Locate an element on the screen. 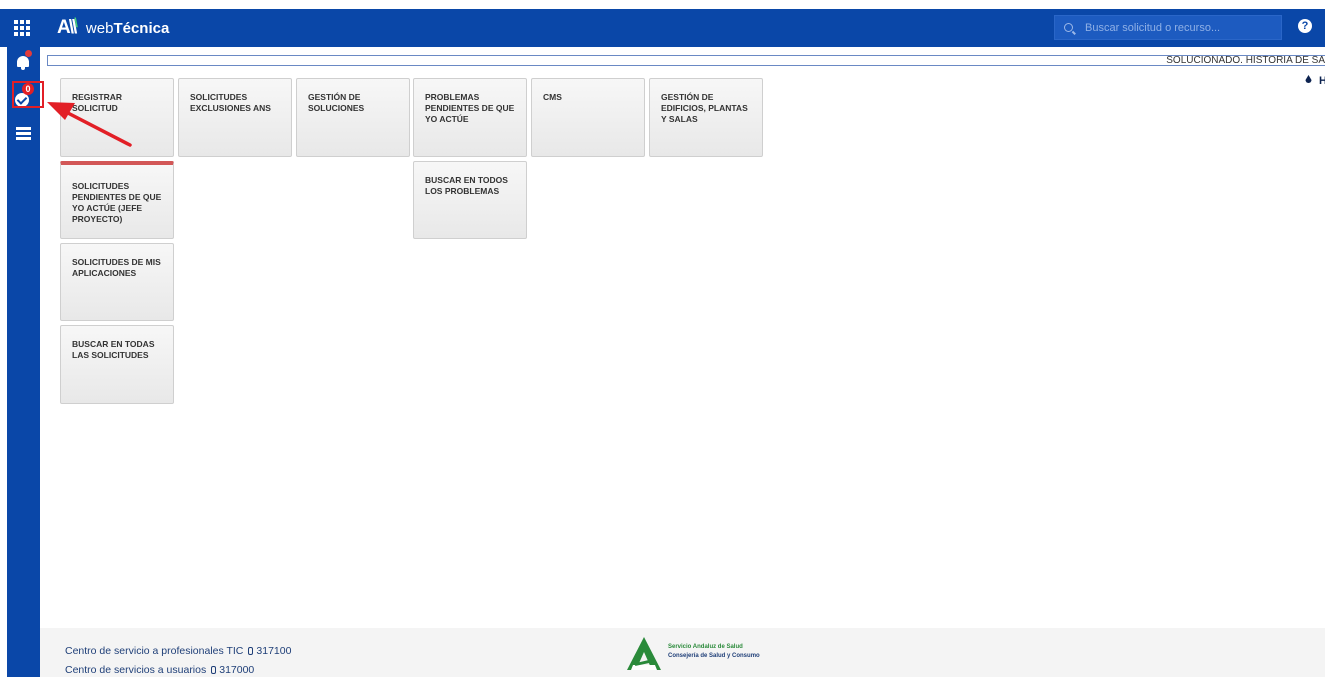 This screenshot has width=1325, height=677. sas-org-subtitle: Consejería de Salud y Consumo is located at coordinates (714, 656).